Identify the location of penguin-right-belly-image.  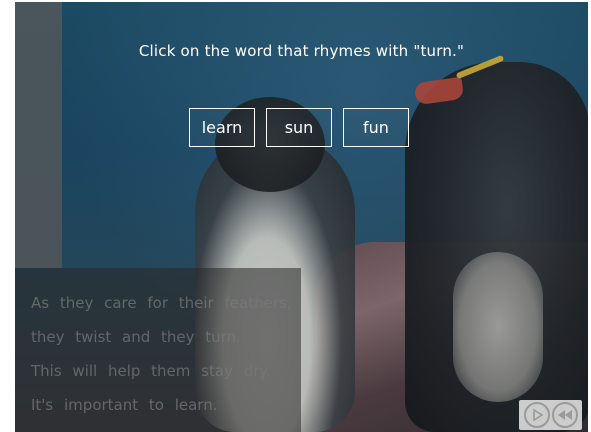
(498, 327).